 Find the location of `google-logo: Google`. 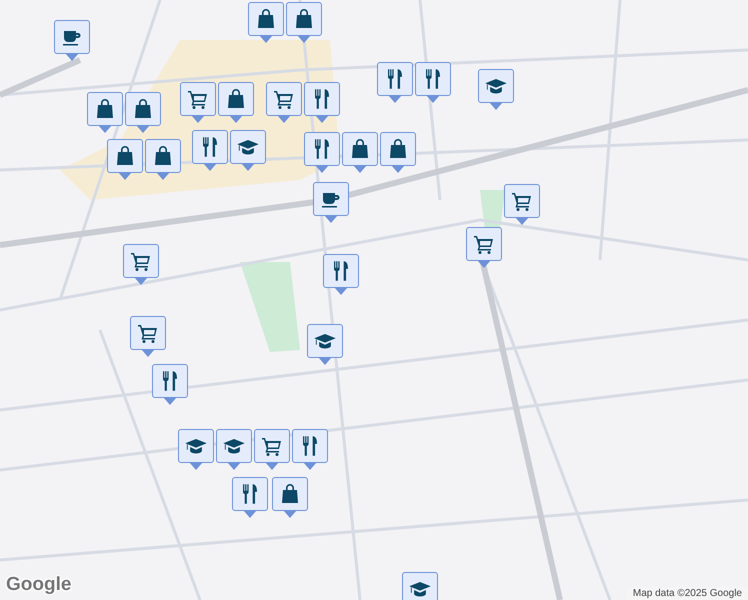

google-logo: Google is located at coordinates (39, 585).